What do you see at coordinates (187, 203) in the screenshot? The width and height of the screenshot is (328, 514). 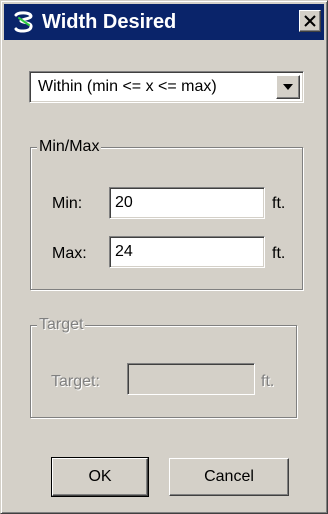 I see `min-input: 20` at bounding box center [187, 203].